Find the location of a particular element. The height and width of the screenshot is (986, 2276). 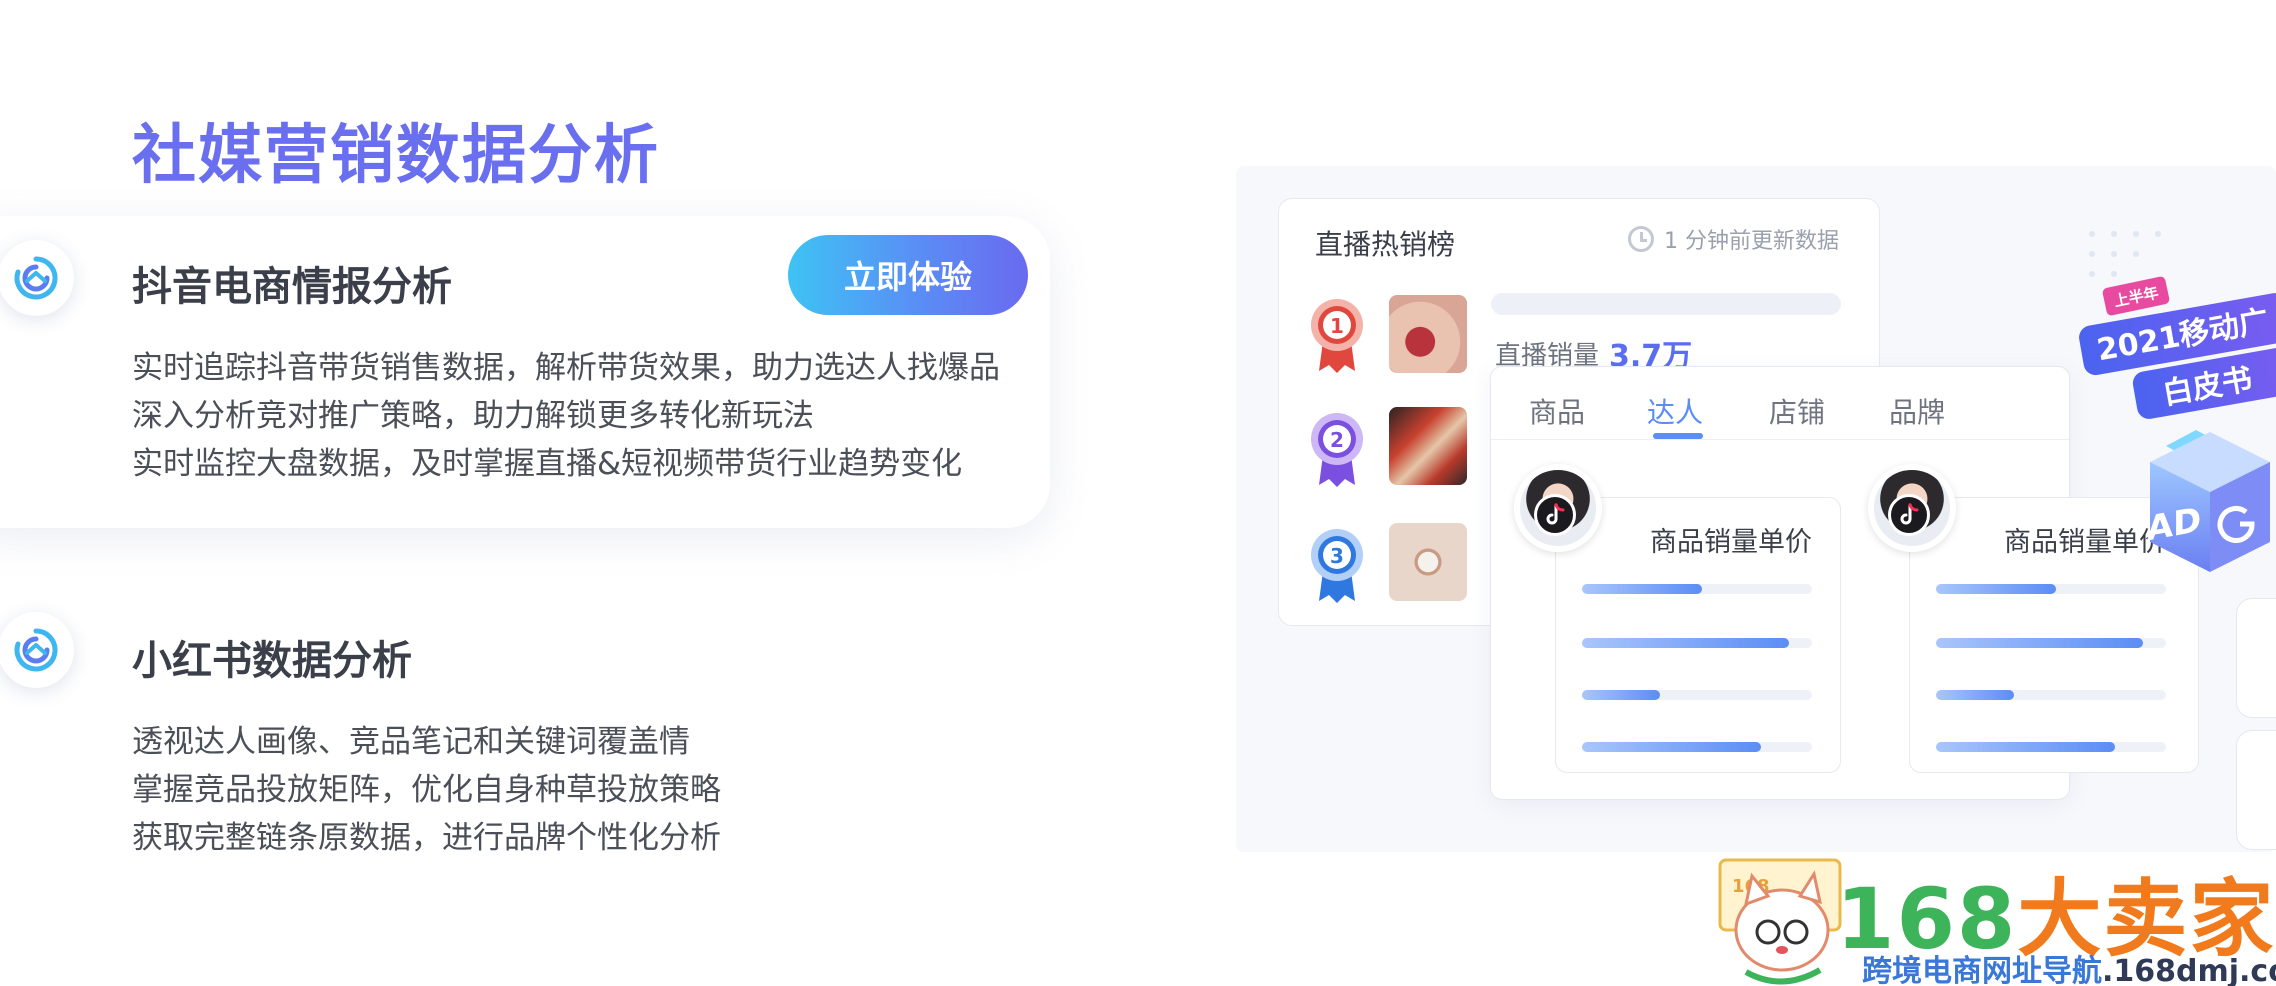

silver-medal-icon: 2 is located at coordinates (1337, 450).